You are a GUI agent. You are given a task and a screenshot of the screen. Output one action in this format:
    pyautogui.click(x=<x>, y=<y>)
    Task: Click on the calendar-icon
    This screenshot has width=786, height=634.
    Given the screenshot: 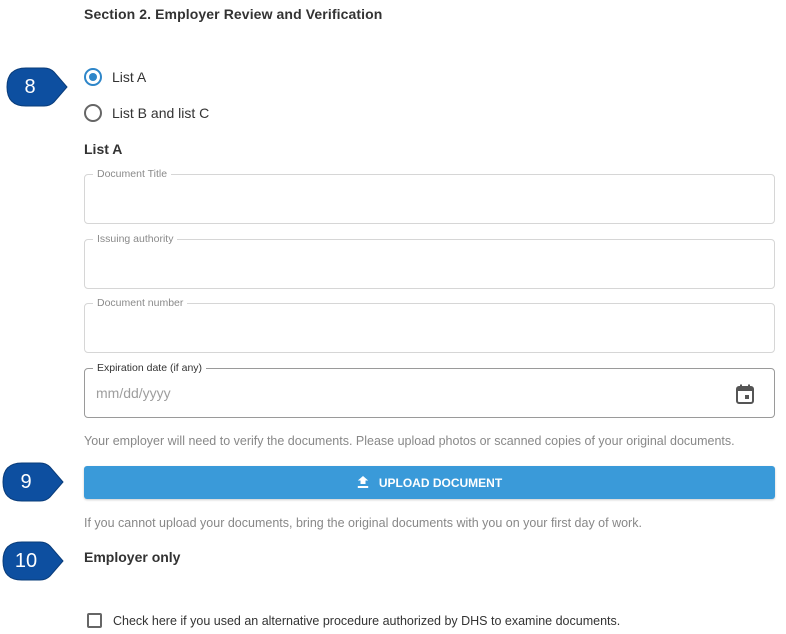 What is the action you would take?
    pyautogui.click(x=745, y=394)
    